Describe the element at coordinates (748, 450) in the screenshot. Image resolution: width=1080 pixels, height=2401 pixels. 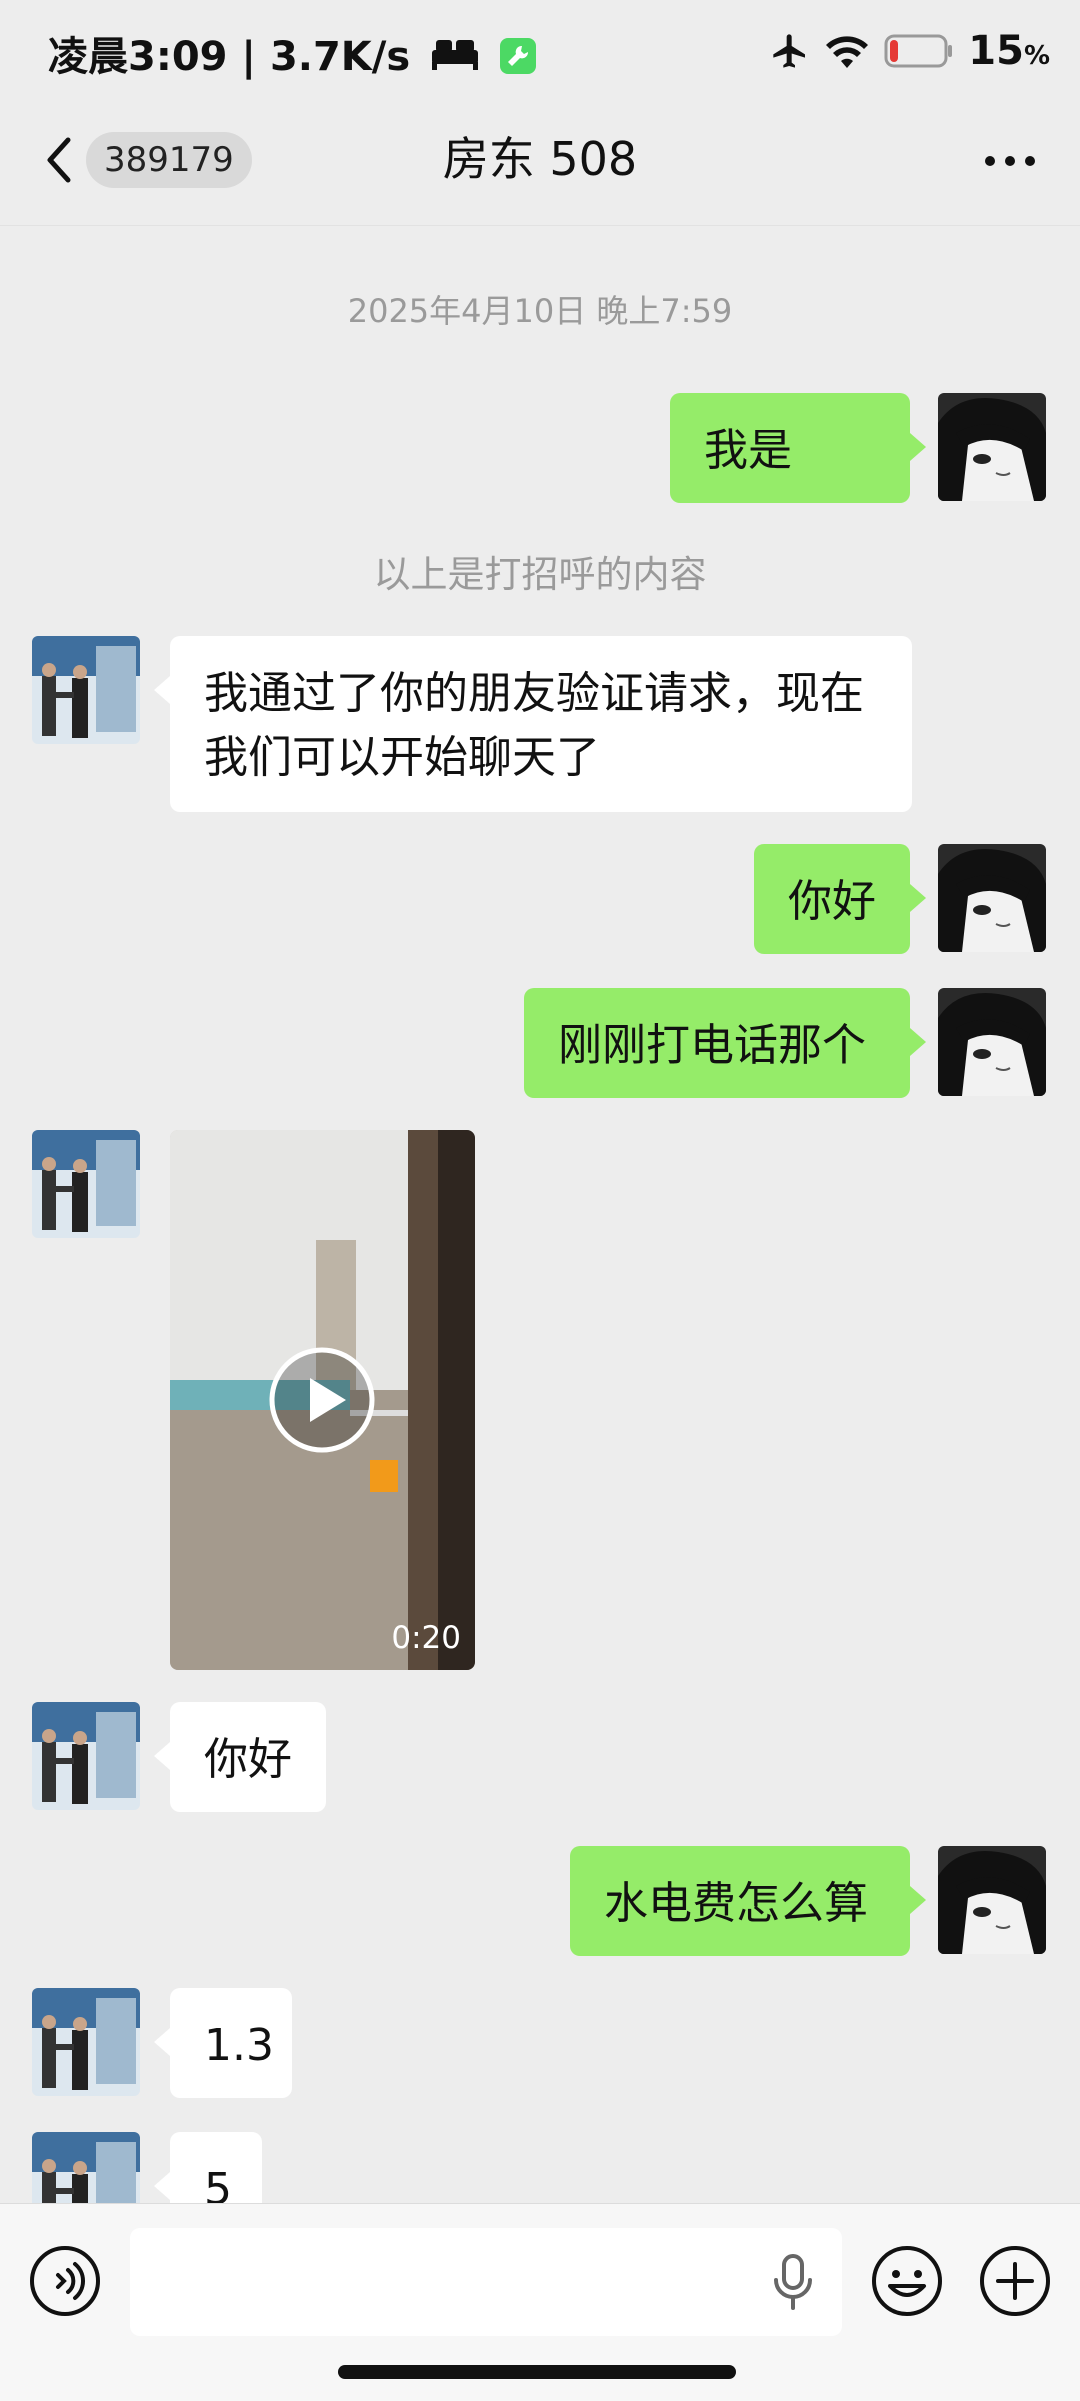
I see `message-text: 我是` at that location.